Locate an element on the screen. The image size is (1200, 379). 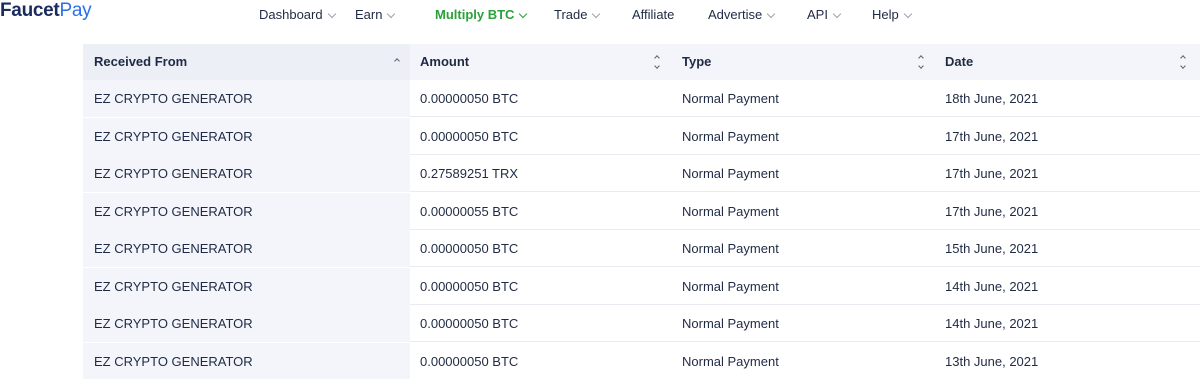
nav-help: Help is located at coordinates (892, 15).